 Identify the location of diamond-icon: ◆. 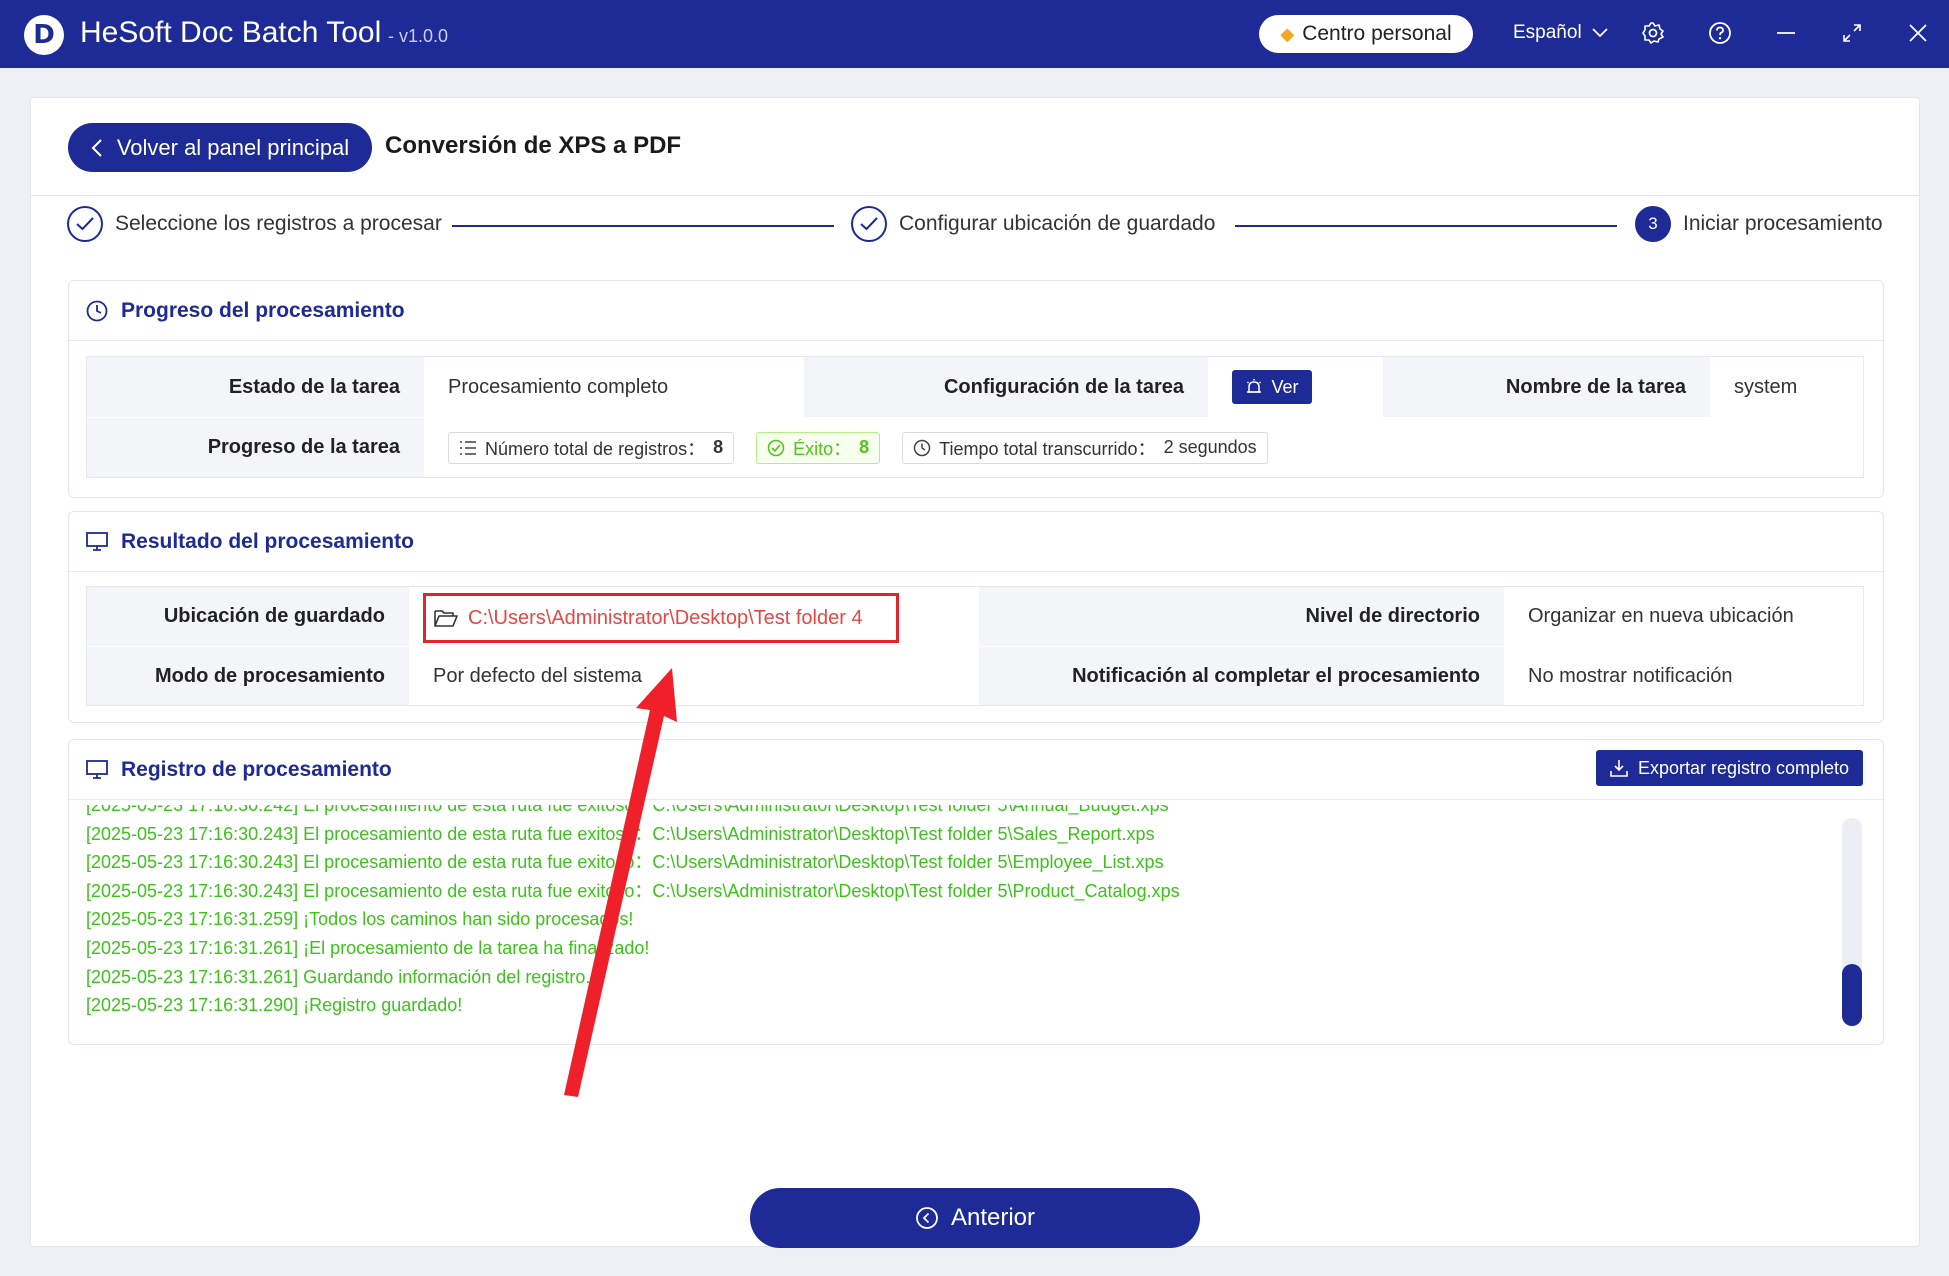
(1287, 33).